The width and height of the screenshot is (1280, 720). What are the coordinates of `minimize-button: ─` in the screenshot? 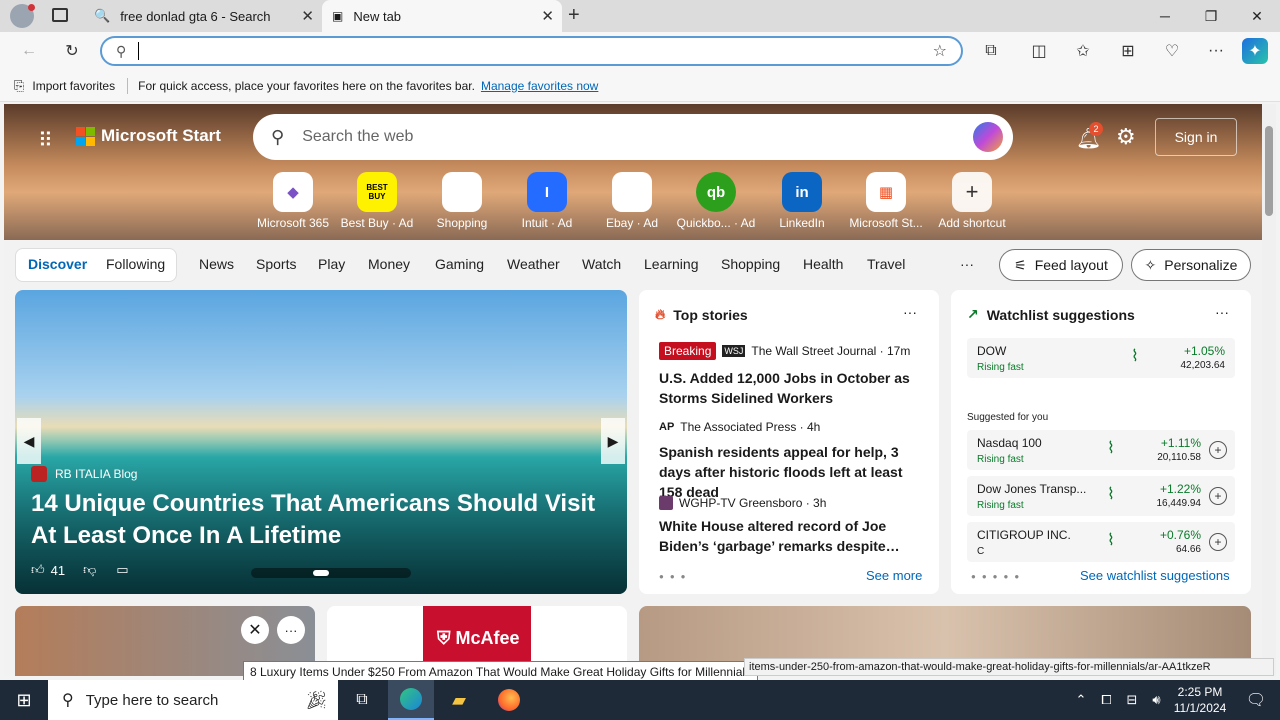 It's located at (1165, 16).